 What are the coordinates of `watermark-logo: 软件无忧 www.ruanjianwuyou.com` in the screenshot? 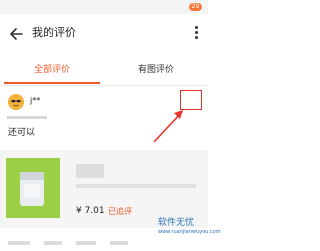 It's located at (189, 229).